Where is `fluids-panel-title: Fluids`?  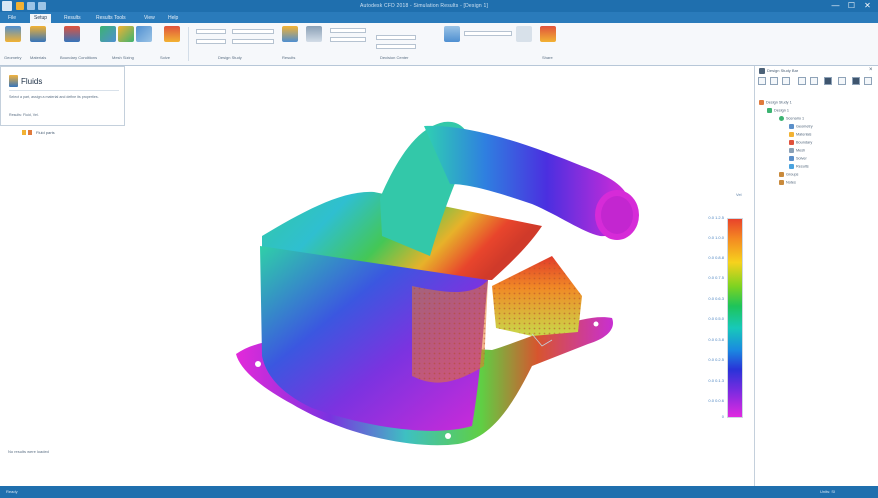
fluids-panel-title: Fluids is located at coordinates (32, 81).